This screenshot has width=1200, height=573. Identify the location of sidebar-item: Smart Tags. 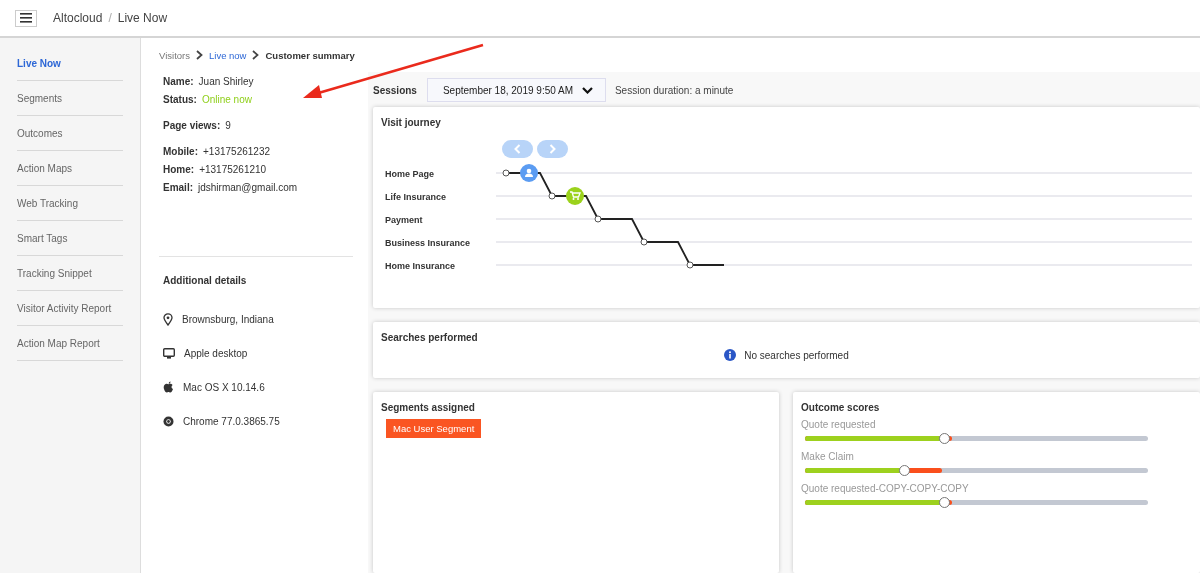
(70, 238).